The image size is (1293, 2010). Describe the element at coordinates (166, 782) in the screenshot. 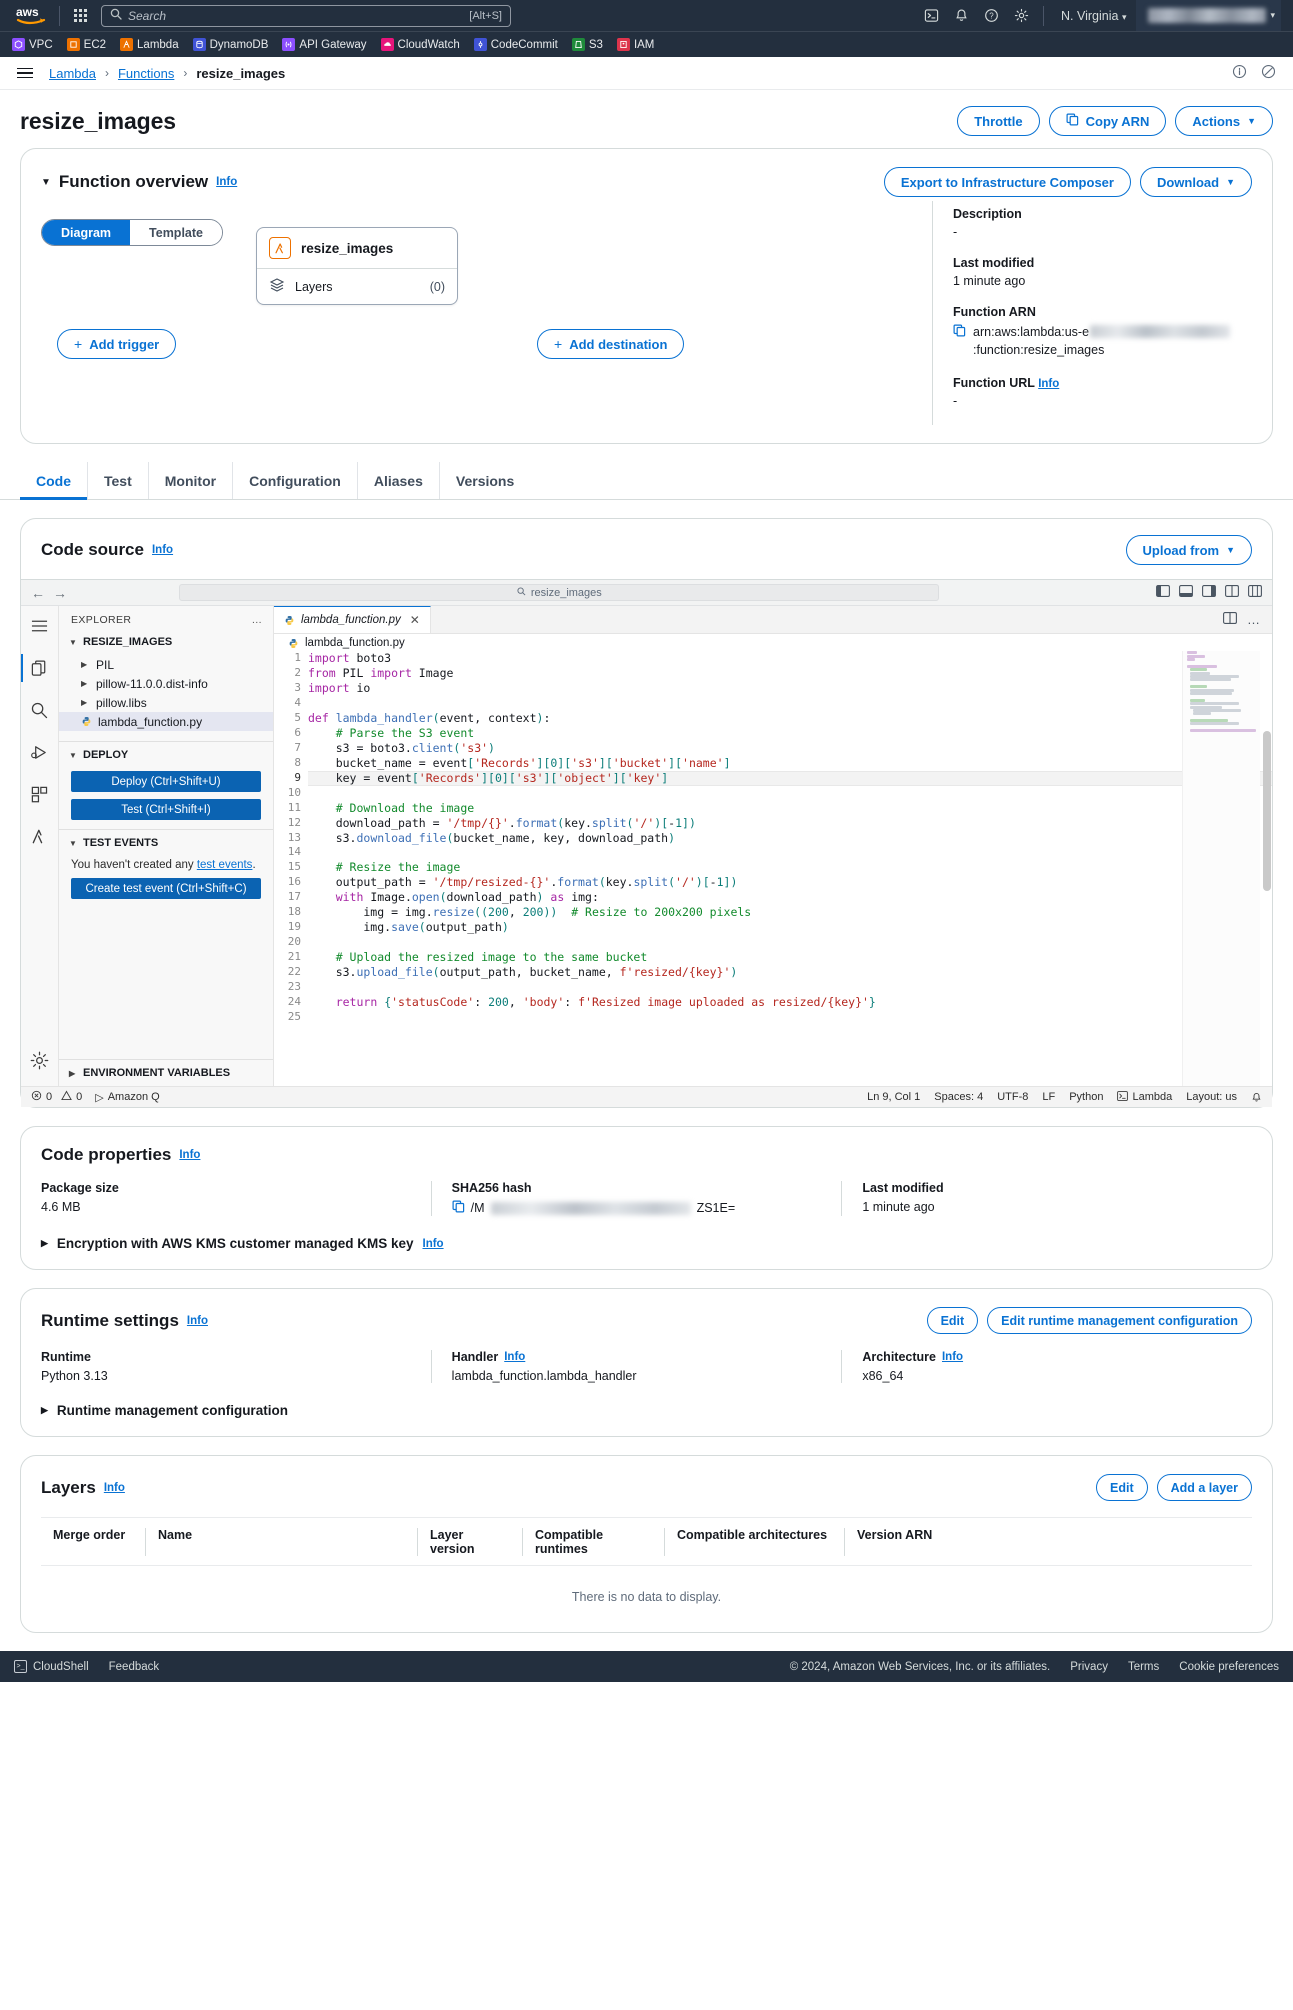

I see `deploy-button: Deploy (Ctrl+Shift+U)` at that location.